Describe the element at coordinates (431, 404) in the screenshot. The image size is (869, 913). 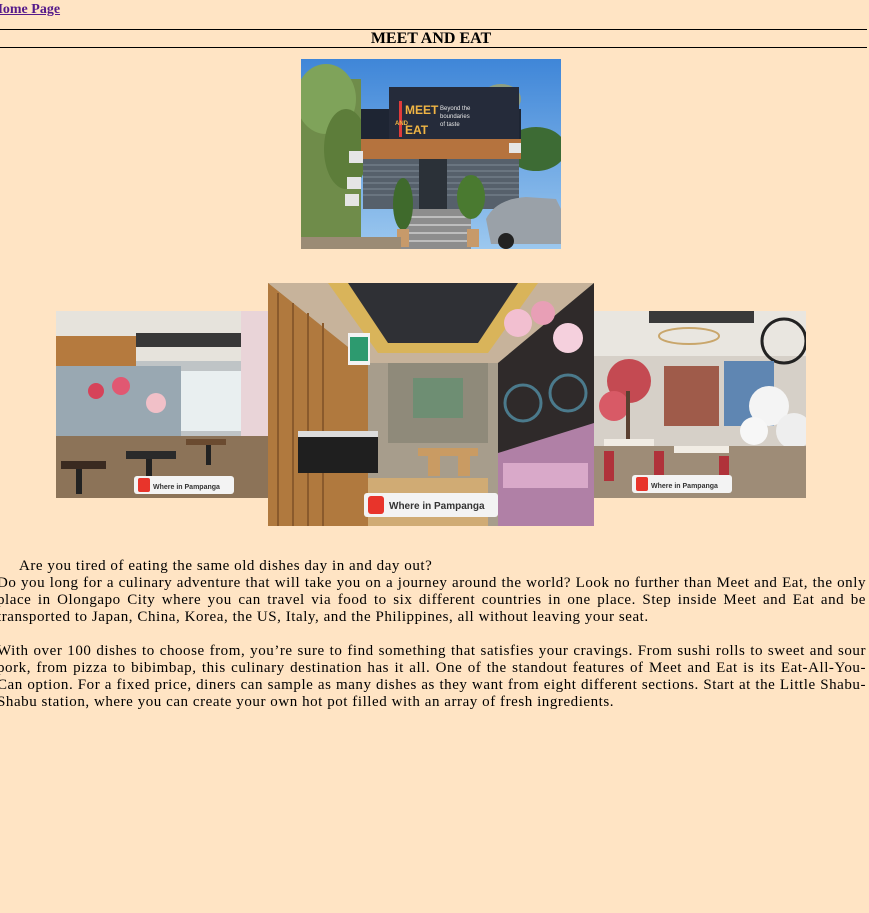
I see `interior-photo-center: Where in Pampanga` at that location.